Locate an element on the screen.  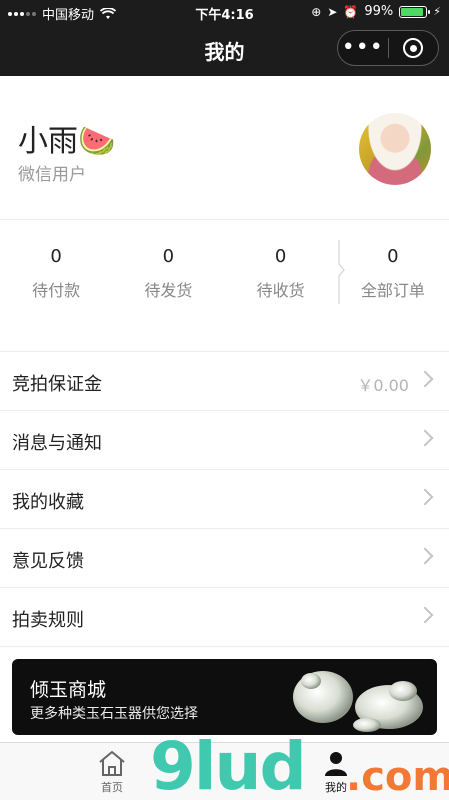
banner-title: 倾玉商城 is located at coordinates (68, 690).